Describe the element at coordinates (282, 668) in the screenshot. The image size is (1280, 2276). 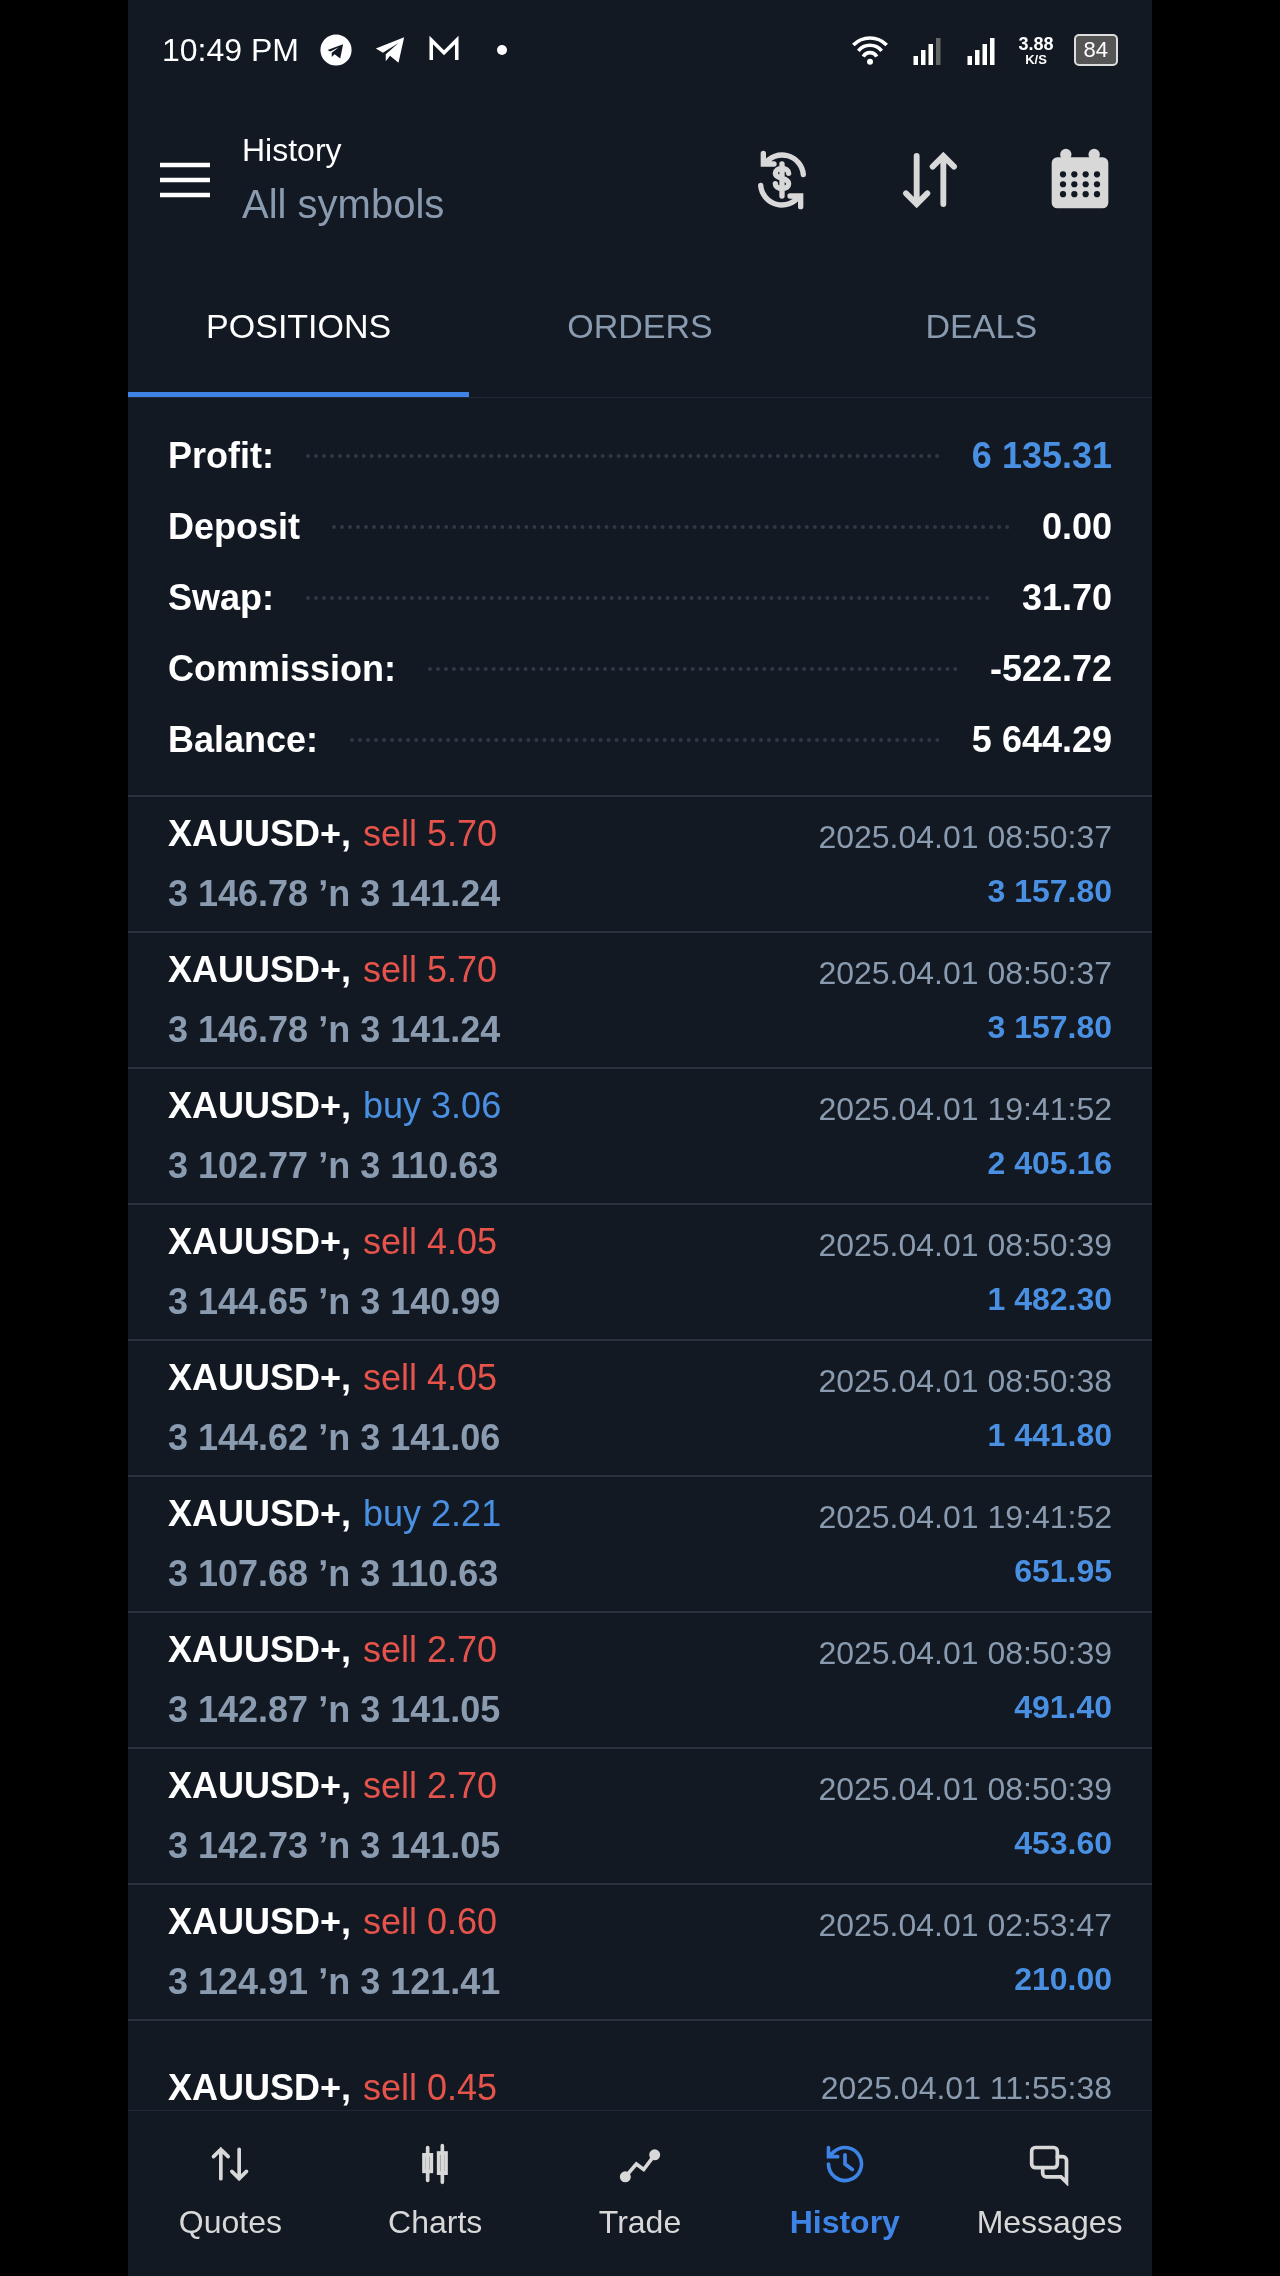
I see `summary-label: Commission:` at that location.